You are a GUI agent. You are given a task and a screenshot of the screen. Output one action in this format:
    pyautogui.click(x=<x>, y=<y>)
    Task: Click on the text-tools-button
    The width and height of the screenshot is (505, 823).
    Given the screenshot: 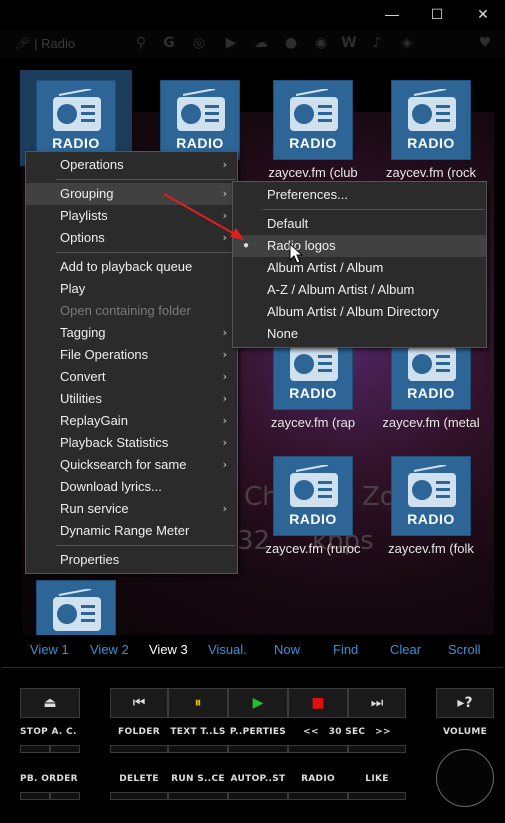 What is the action you would take?
    pyautogui.click(x=198, y=749)
    